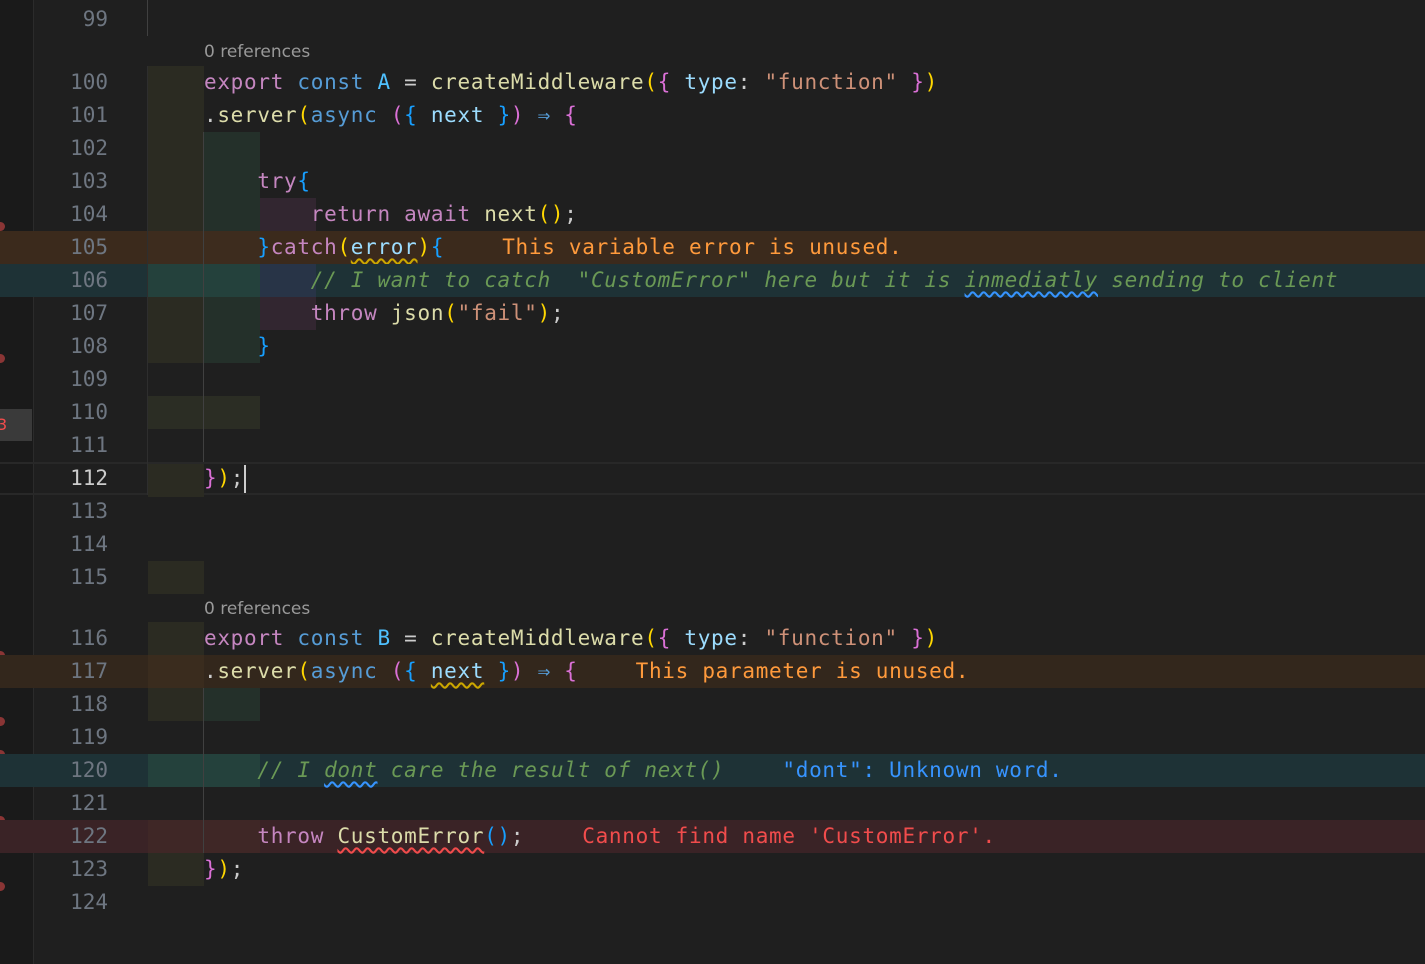 The image size is (1425, 964). What do you see at coordinates (74, 115) in the screenshot?
I see `line-number: 101` at bounding box center [74, 115].